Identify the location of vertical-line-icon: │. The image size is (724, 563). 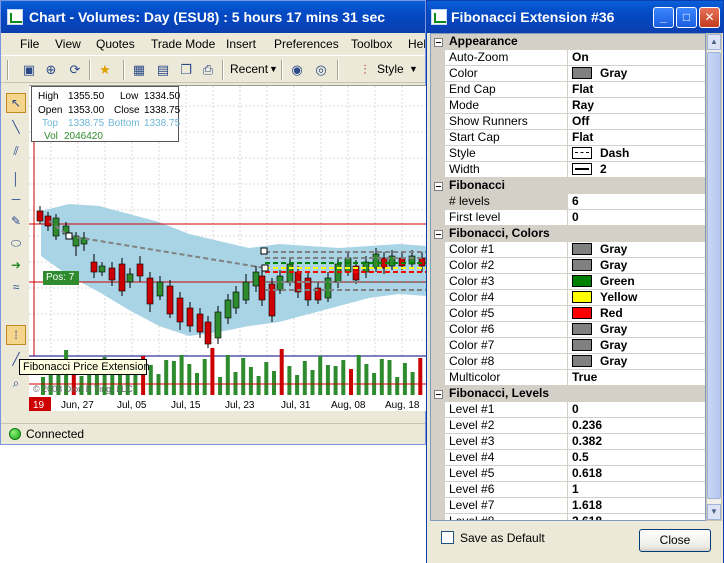
(16, 179).